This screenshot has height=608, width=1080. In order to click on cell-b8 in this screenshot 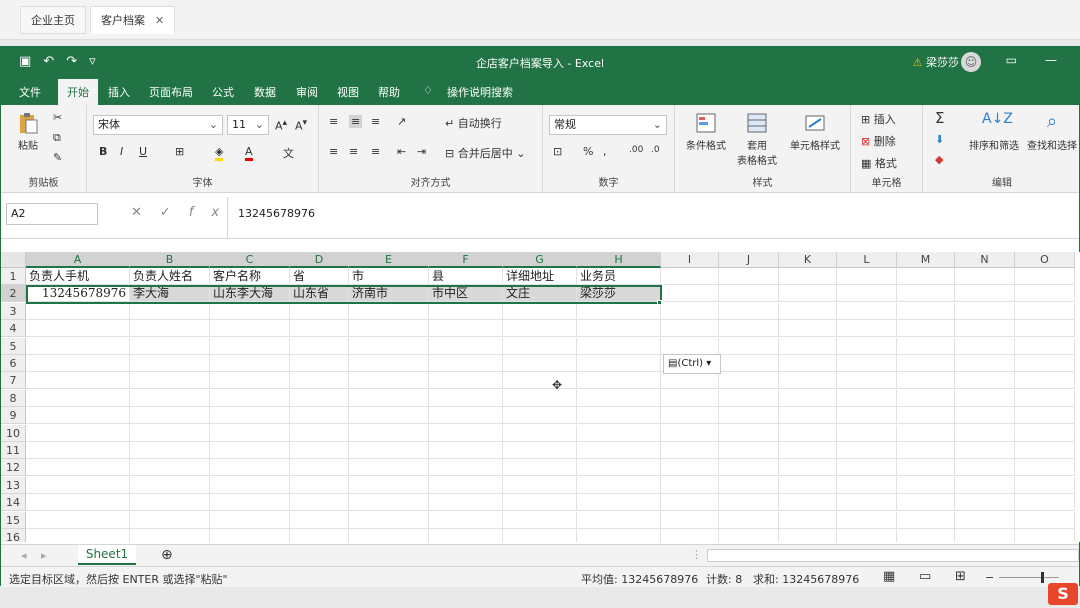, I will do `click(170, 398)`.